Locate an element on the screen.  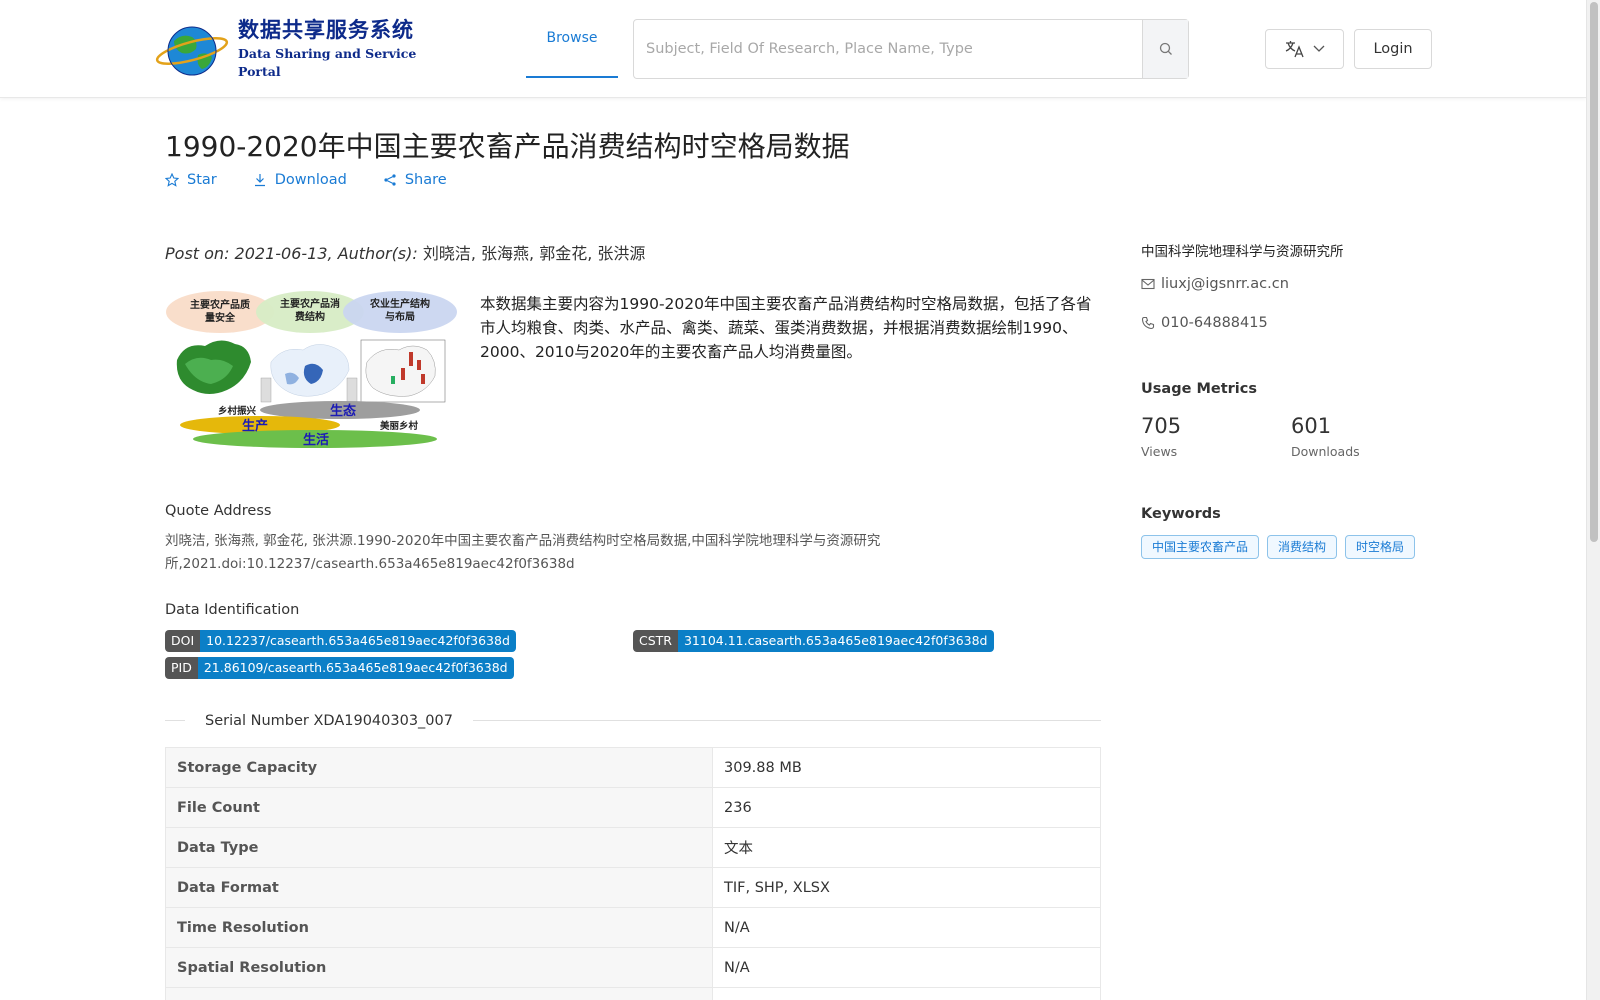
star-icon is located at coordinates (172, 180).